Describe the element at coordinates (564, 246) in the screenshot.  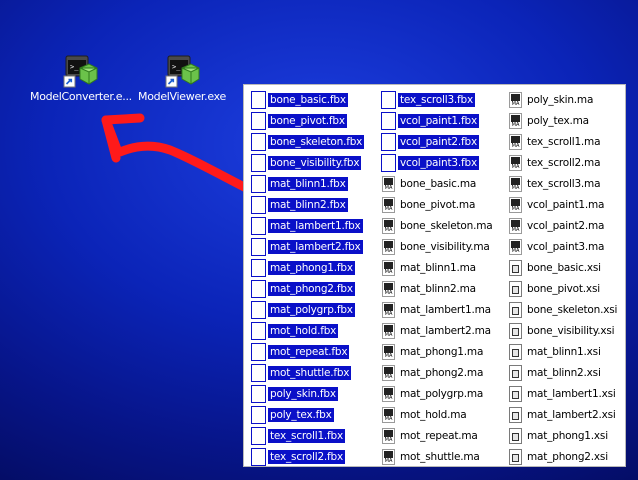
I see `file-item: MA vcol_paint3.ma` at that location.